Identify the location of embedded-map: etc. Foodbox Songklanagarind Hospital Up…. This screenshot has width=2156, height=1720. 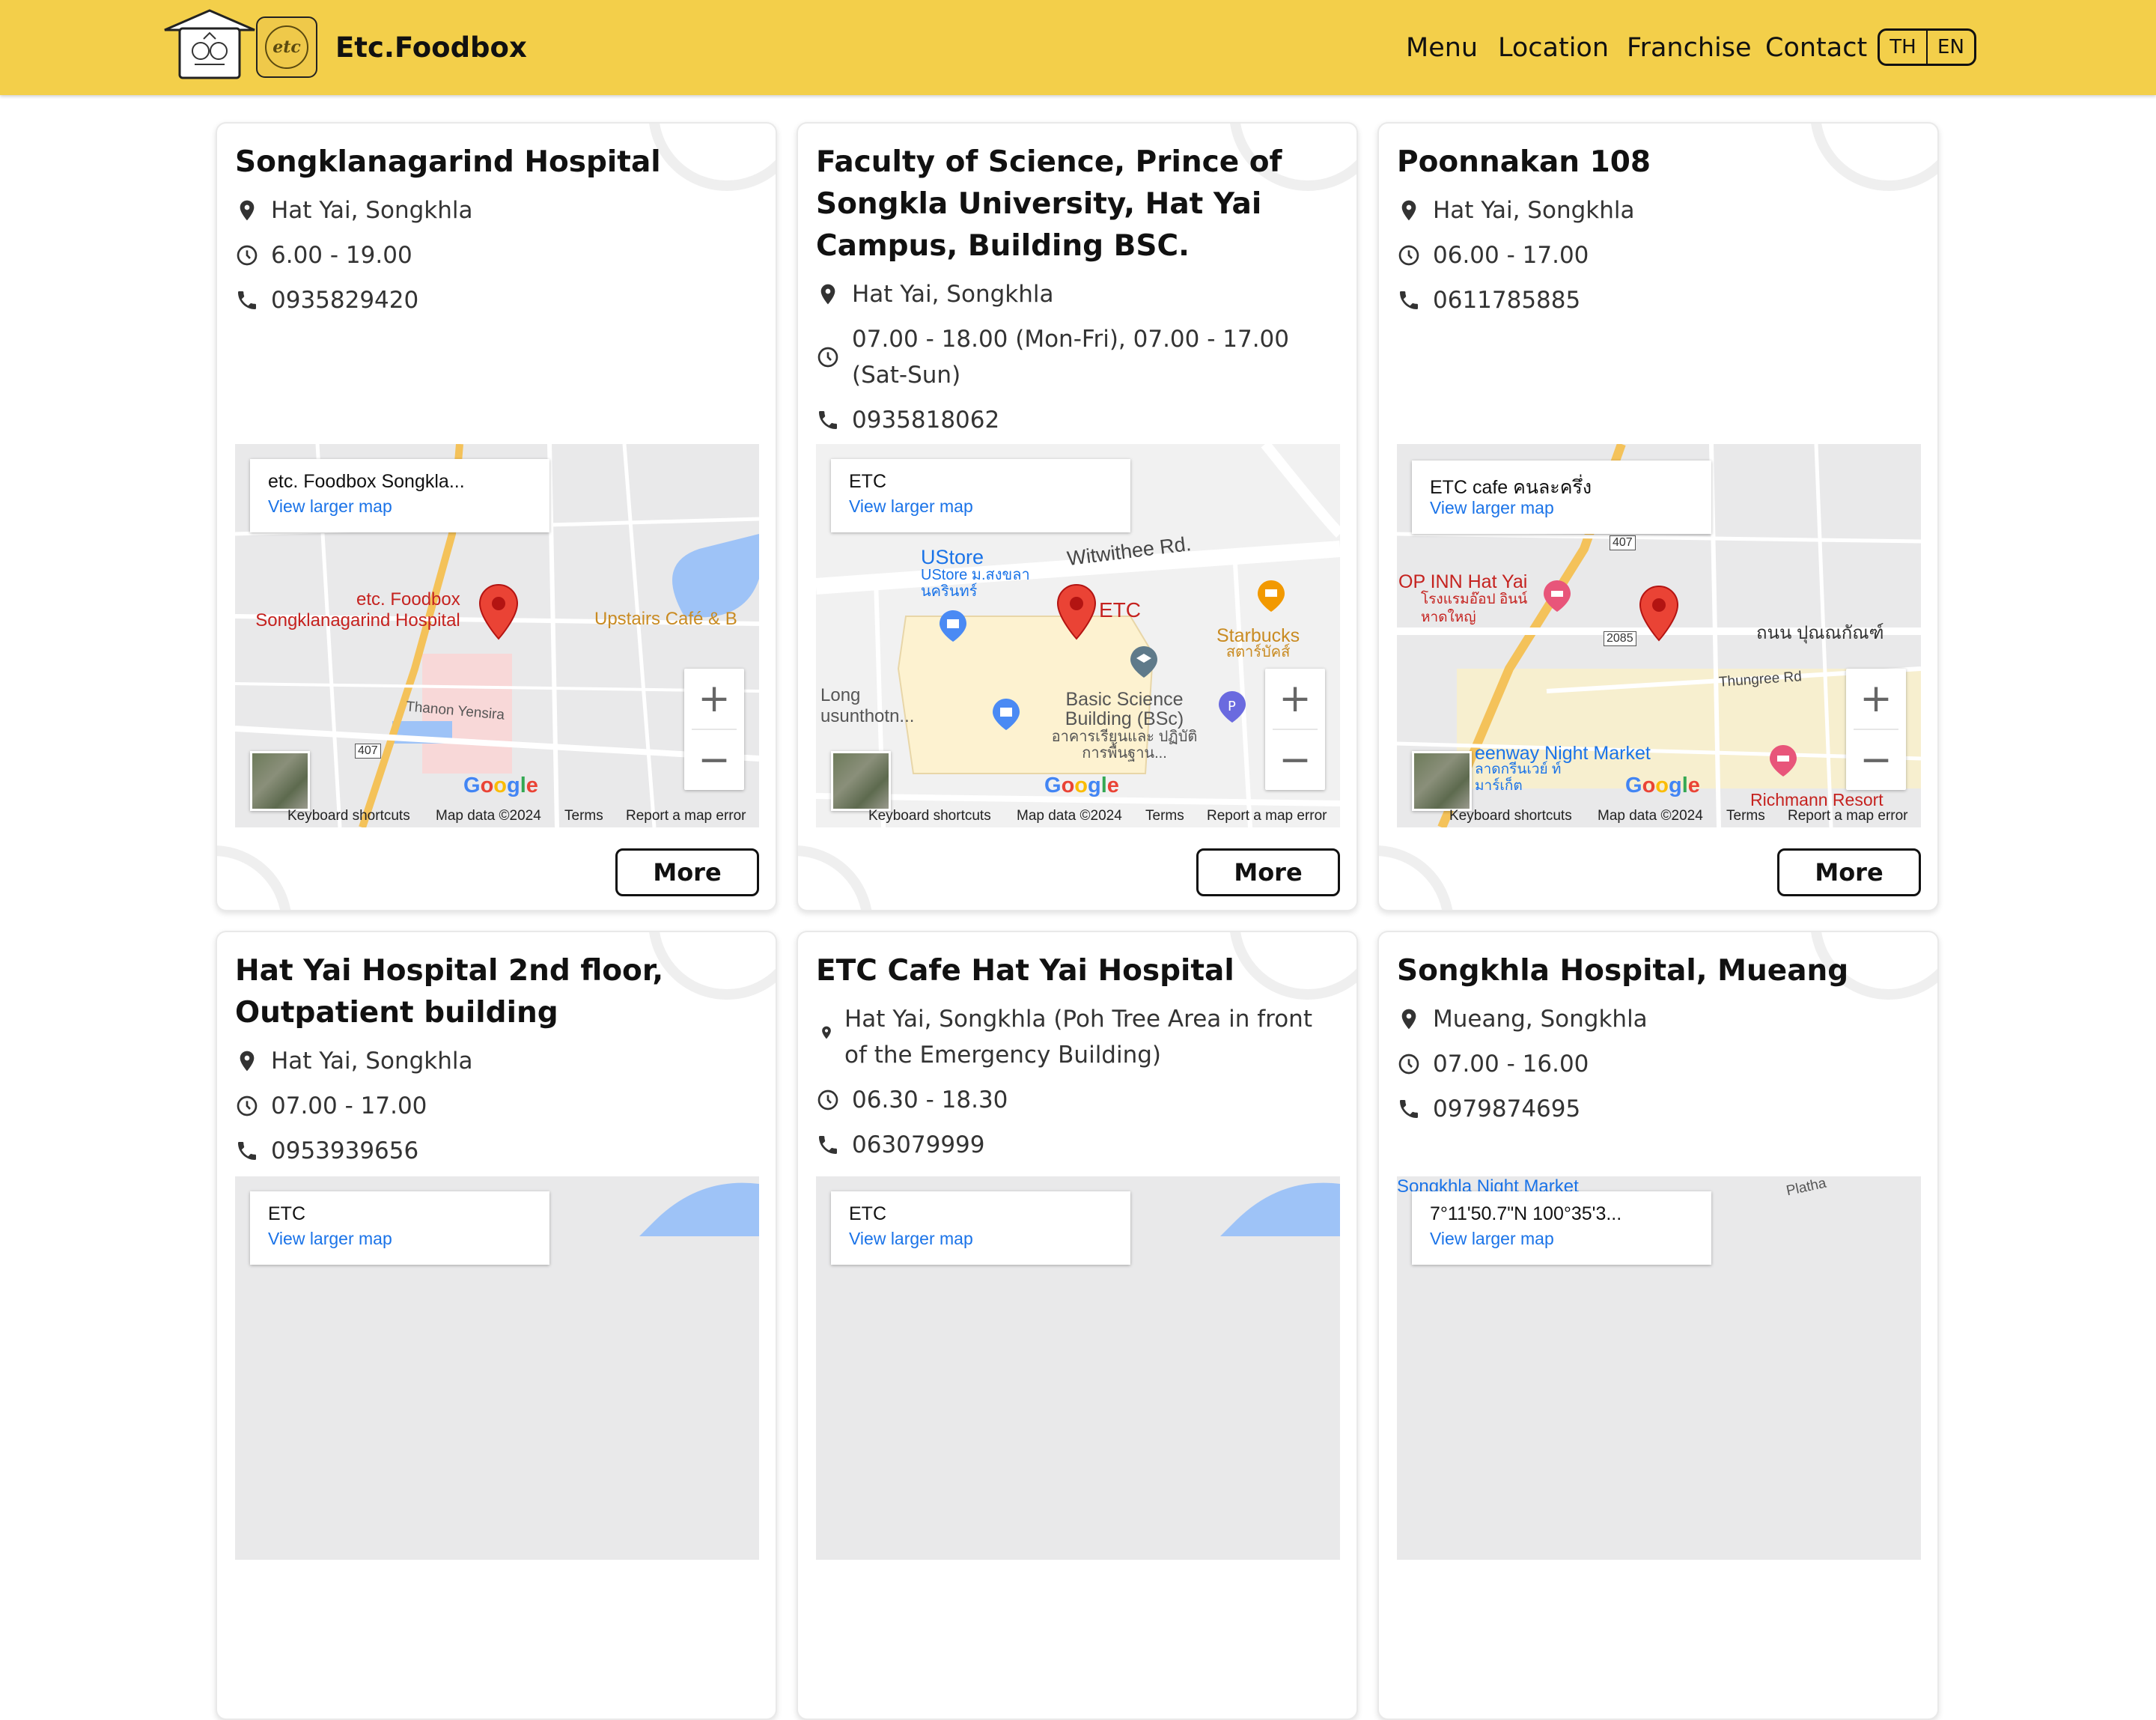
(497, 635).